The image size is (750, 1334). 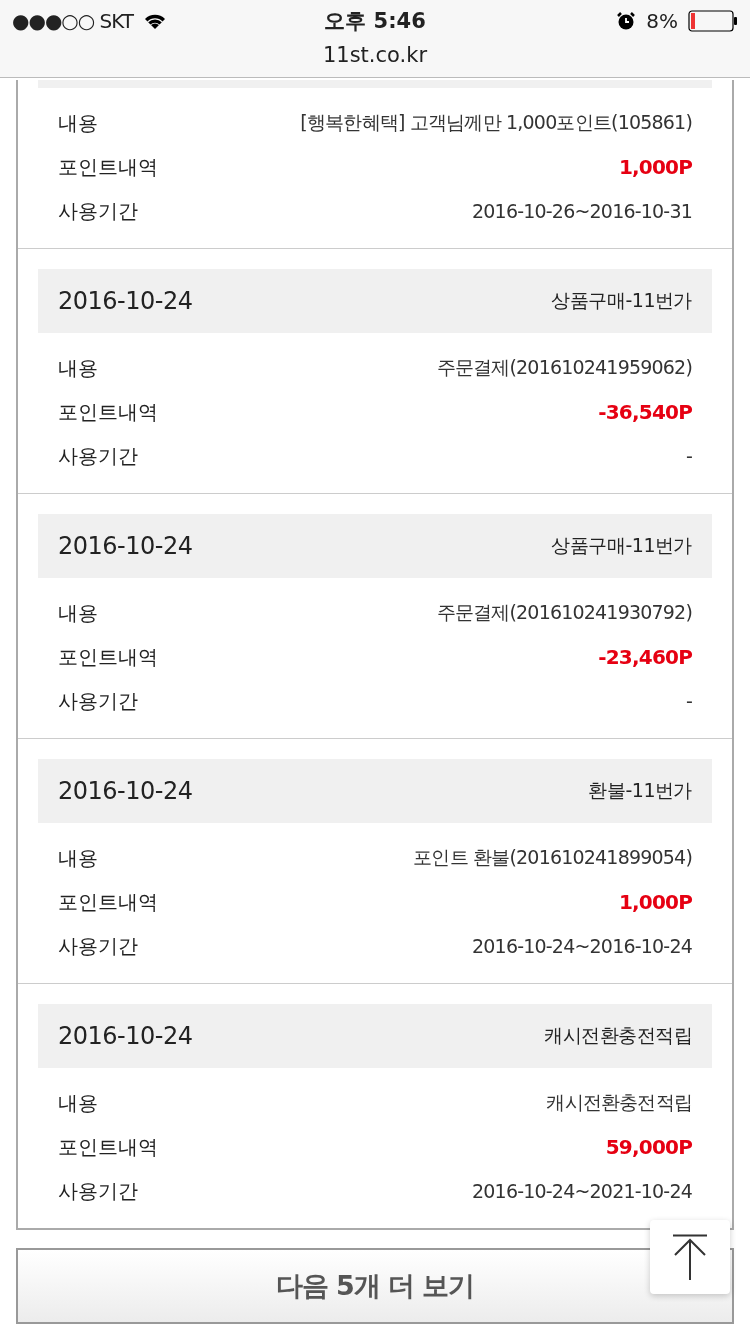 I want to click on field-value: 2016-10-24~2021-10-24, so click(x=582, y=1191).